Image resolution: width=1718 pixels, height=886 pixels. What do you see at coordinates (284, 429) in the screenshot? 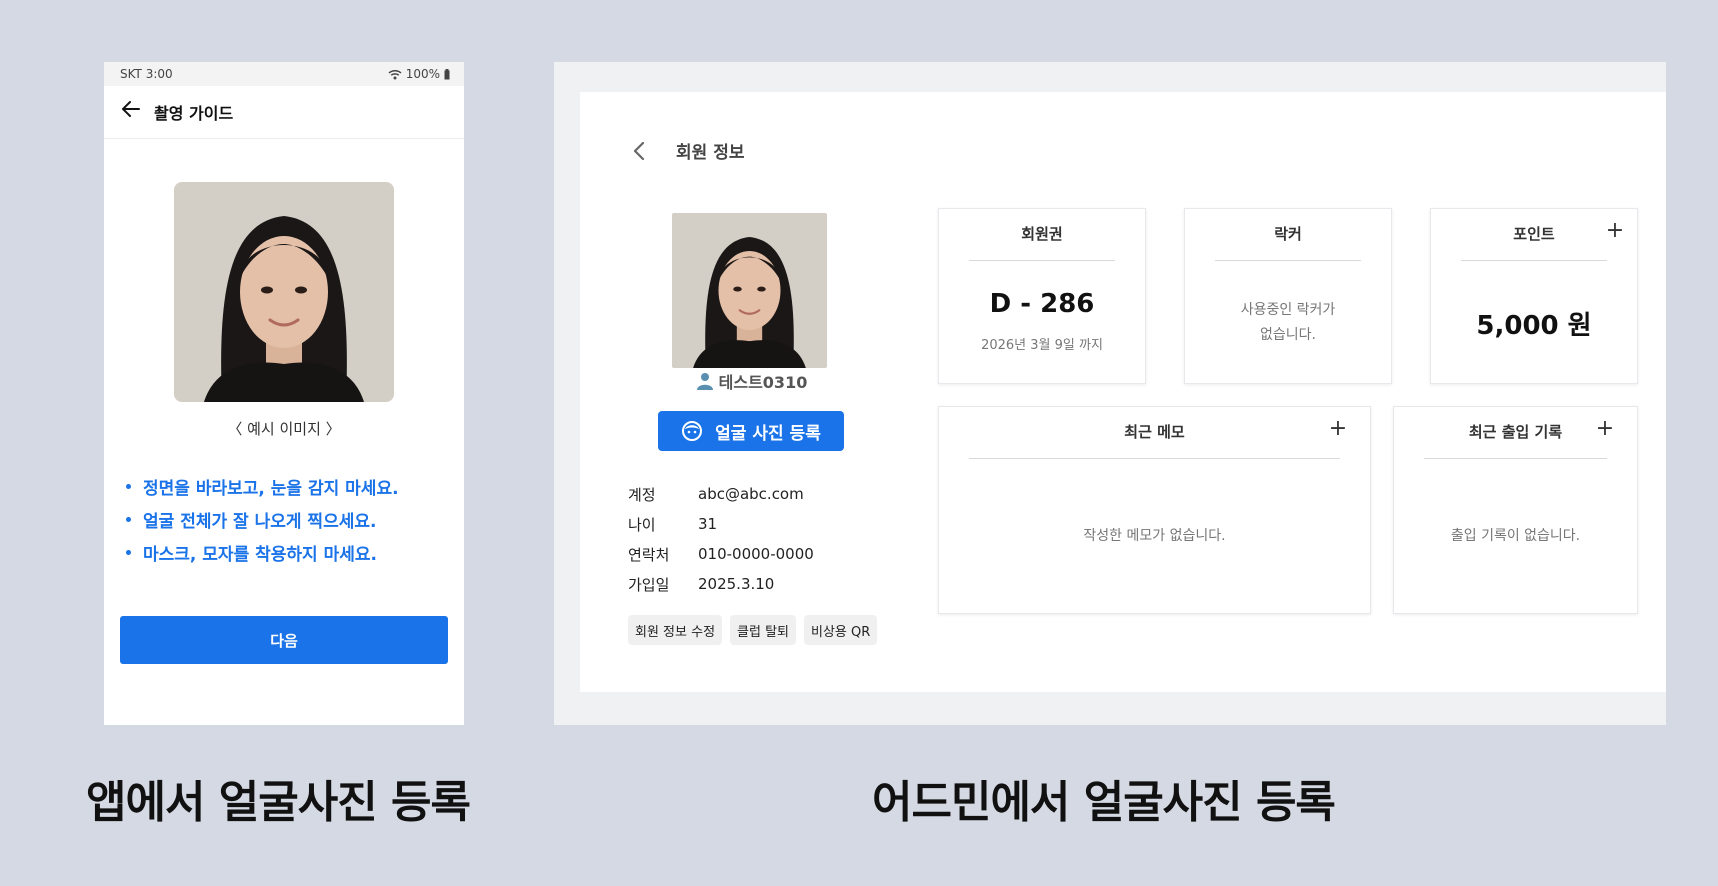
I see `photo-caption: 〈 예시 이미지 〉` at bounding box center [284, 429].